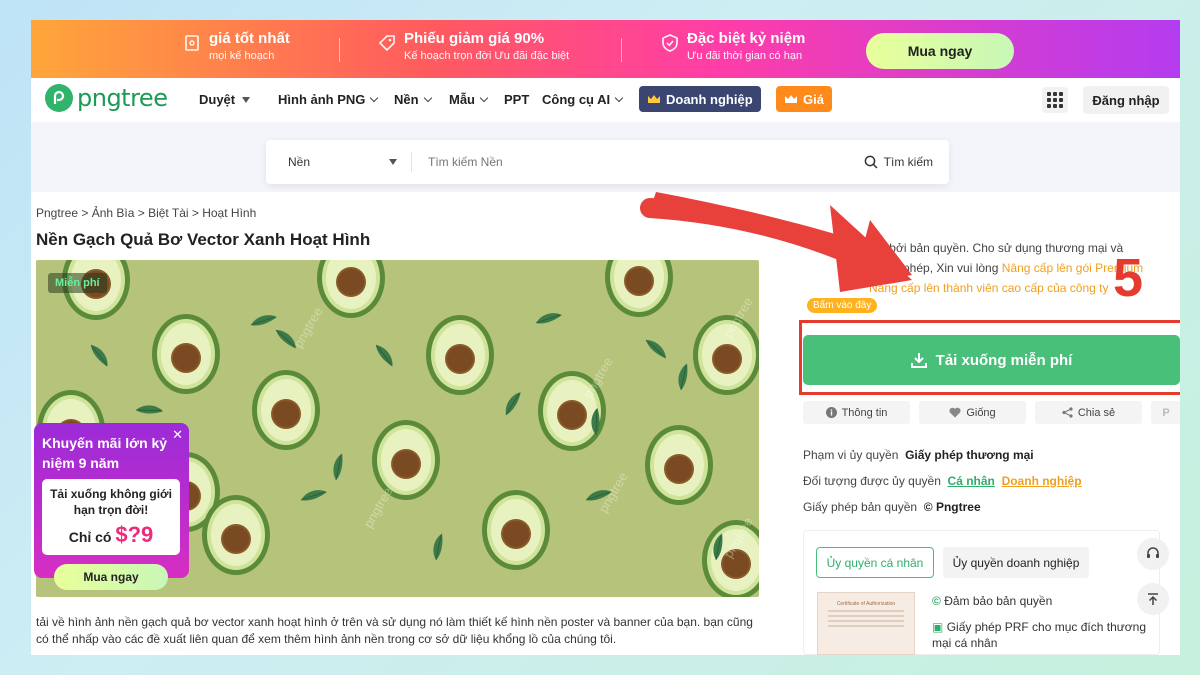  I want to click on license-personal-link: Cá nhân, so click(971, 481).